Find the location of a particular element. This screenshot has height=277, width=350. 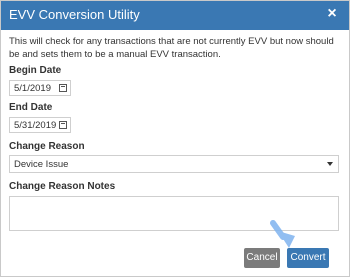

begin-date-label: Begin Date is located at coordinates (35, 70).